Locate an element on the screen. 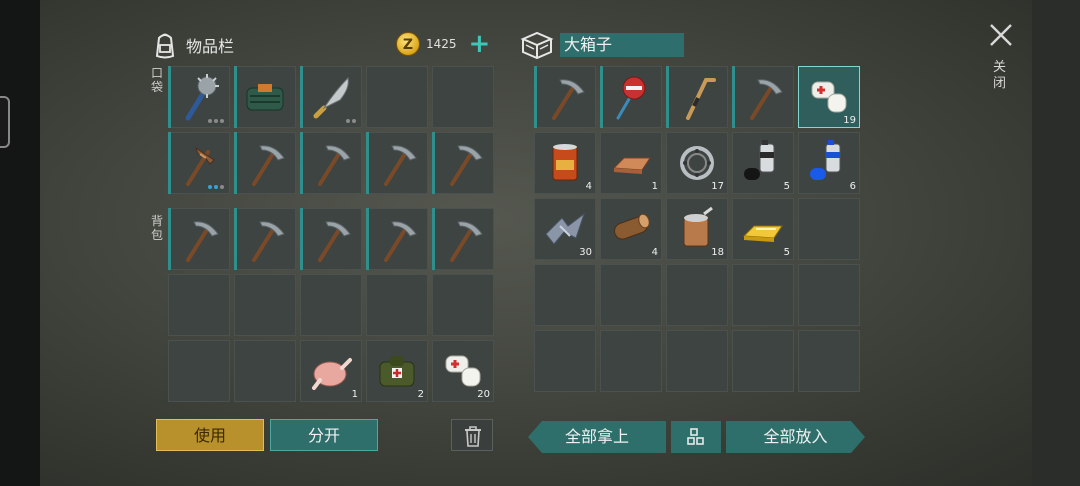  crafted-pickaxe-icon is located at coordinates (200, 166).